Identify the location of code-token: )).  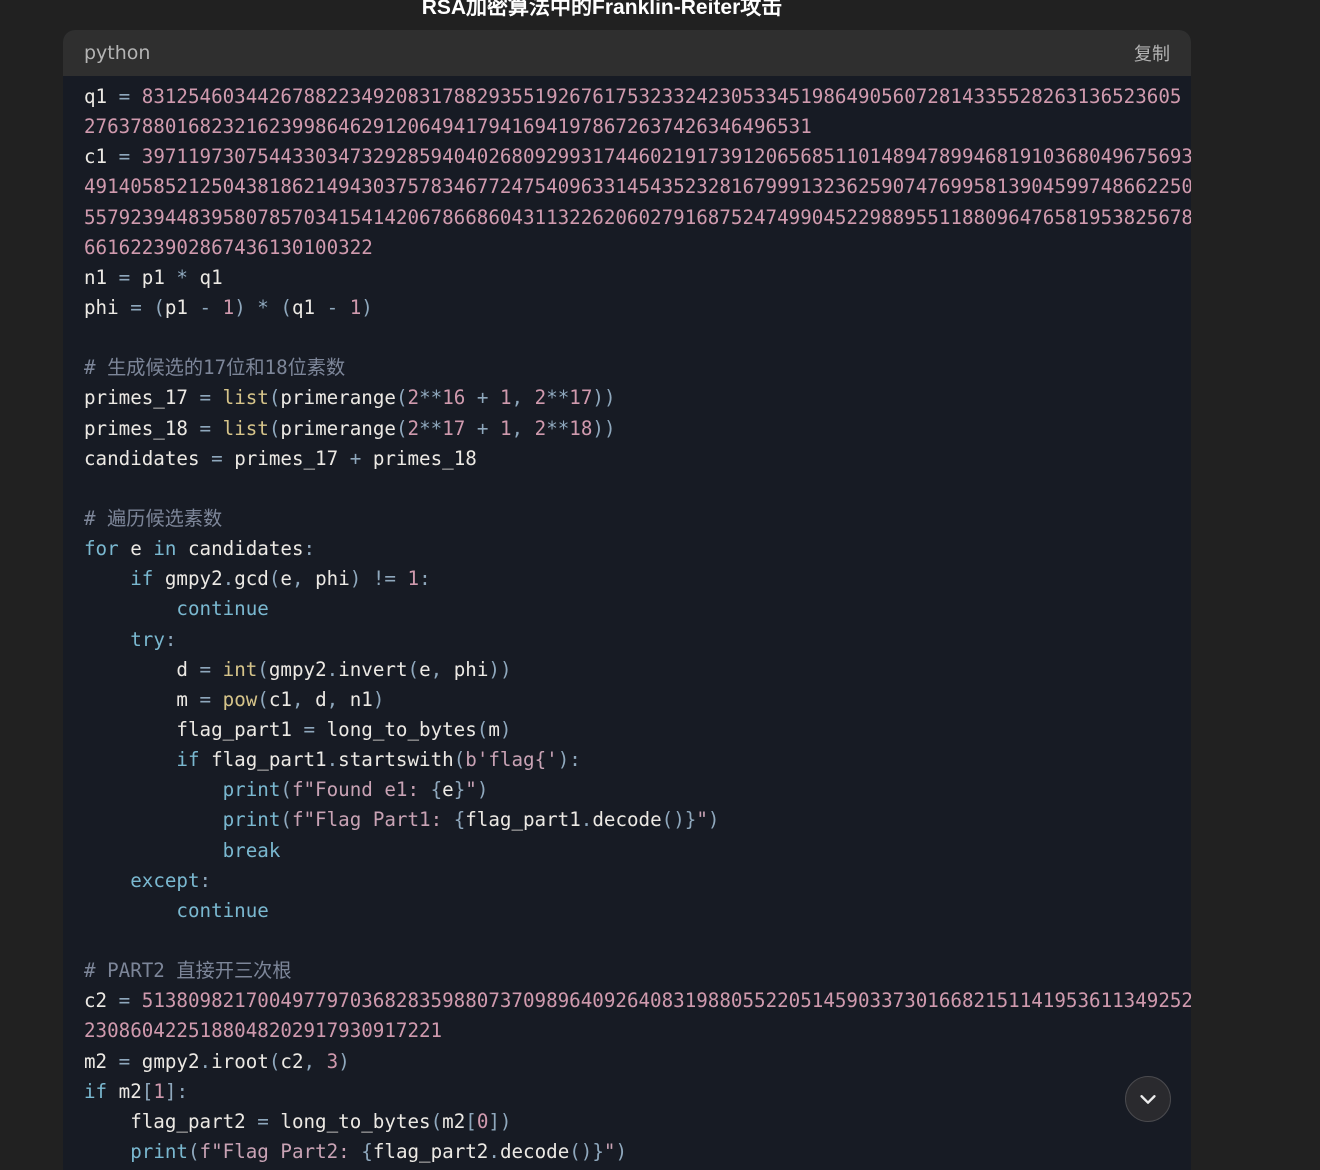
(604, 428).